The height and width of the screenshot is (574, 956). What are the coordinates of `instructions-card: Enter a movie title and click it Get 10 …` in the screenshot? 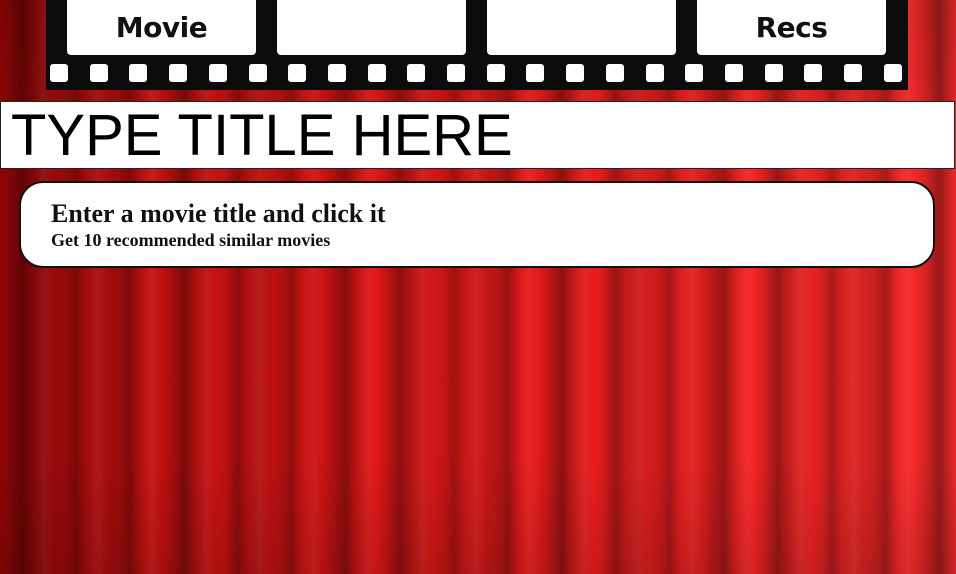 It's located at (477, 224).